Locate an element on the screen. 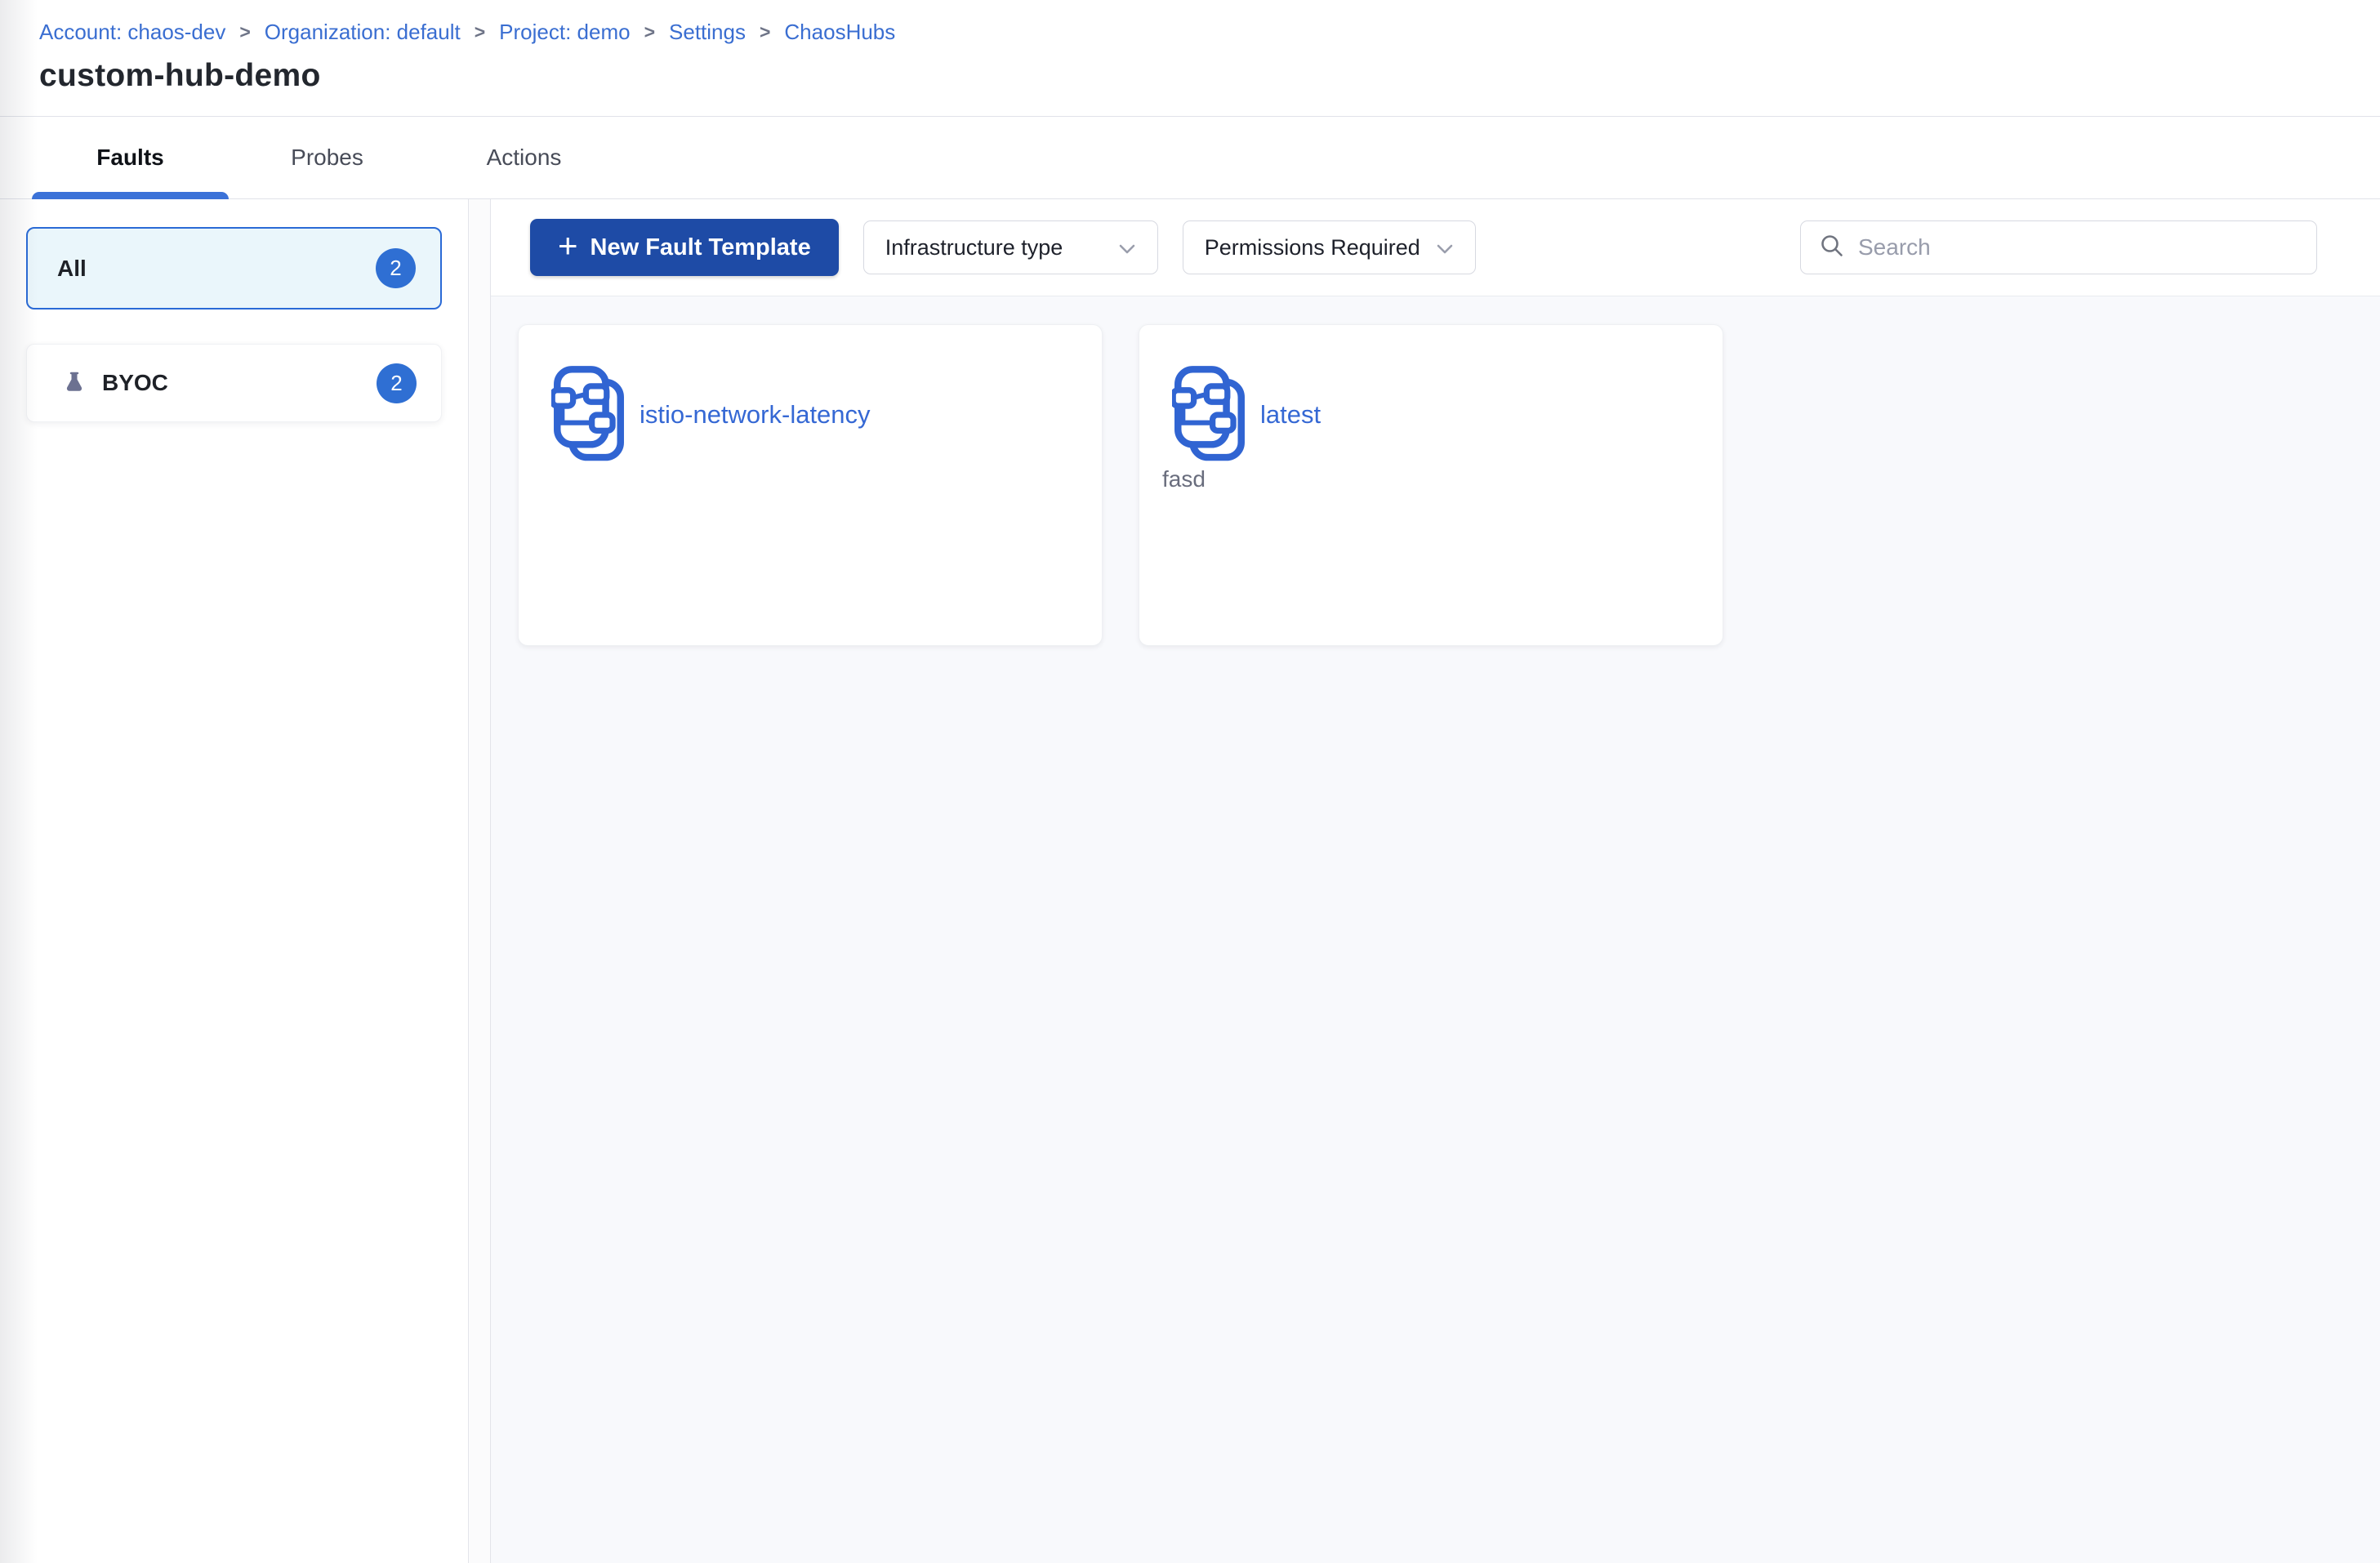 This screenshot has height=1563, width=2380. permissions-required-dropdown: Permissions Required is located at coordinates (1329, 247).